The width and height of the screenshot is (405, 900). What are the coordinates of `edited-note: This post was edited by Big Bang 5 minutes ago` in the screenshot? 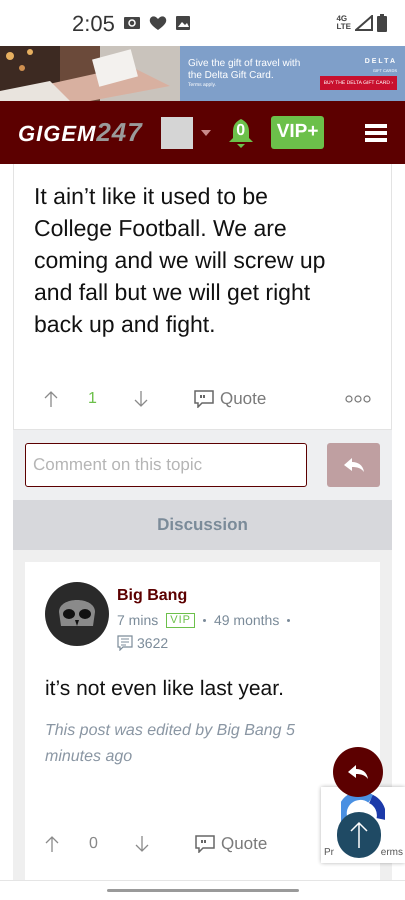 It's located at (170, 744).